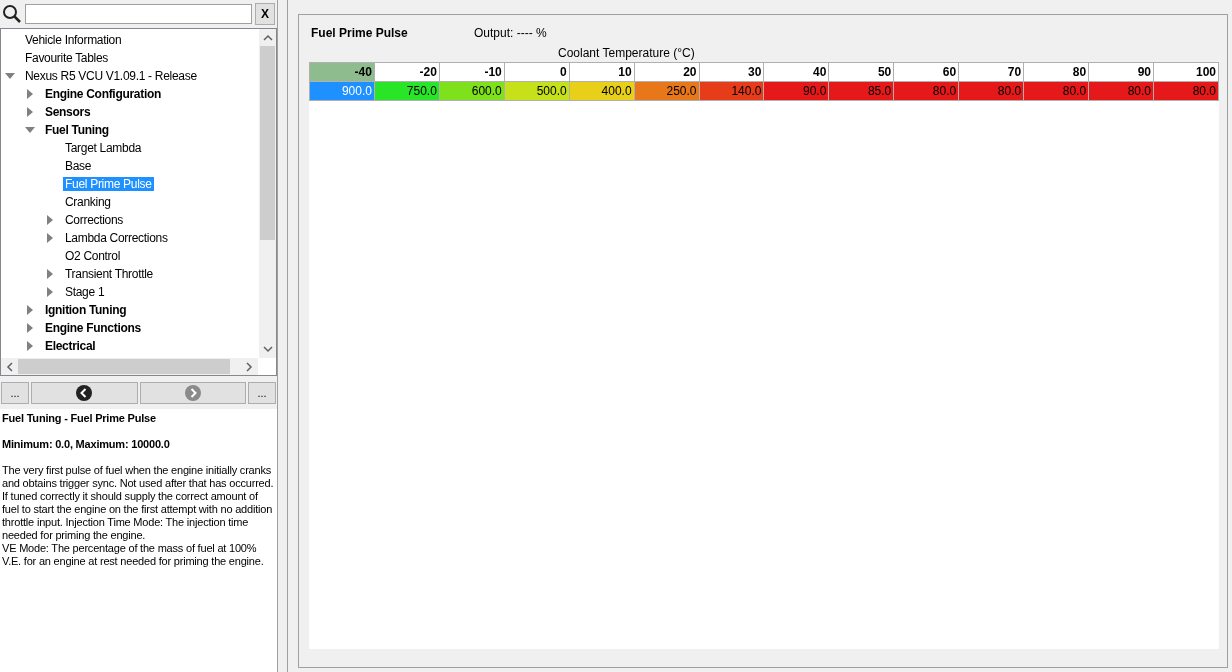  I want to click on vertical-scrollbar, so click(267, 193).